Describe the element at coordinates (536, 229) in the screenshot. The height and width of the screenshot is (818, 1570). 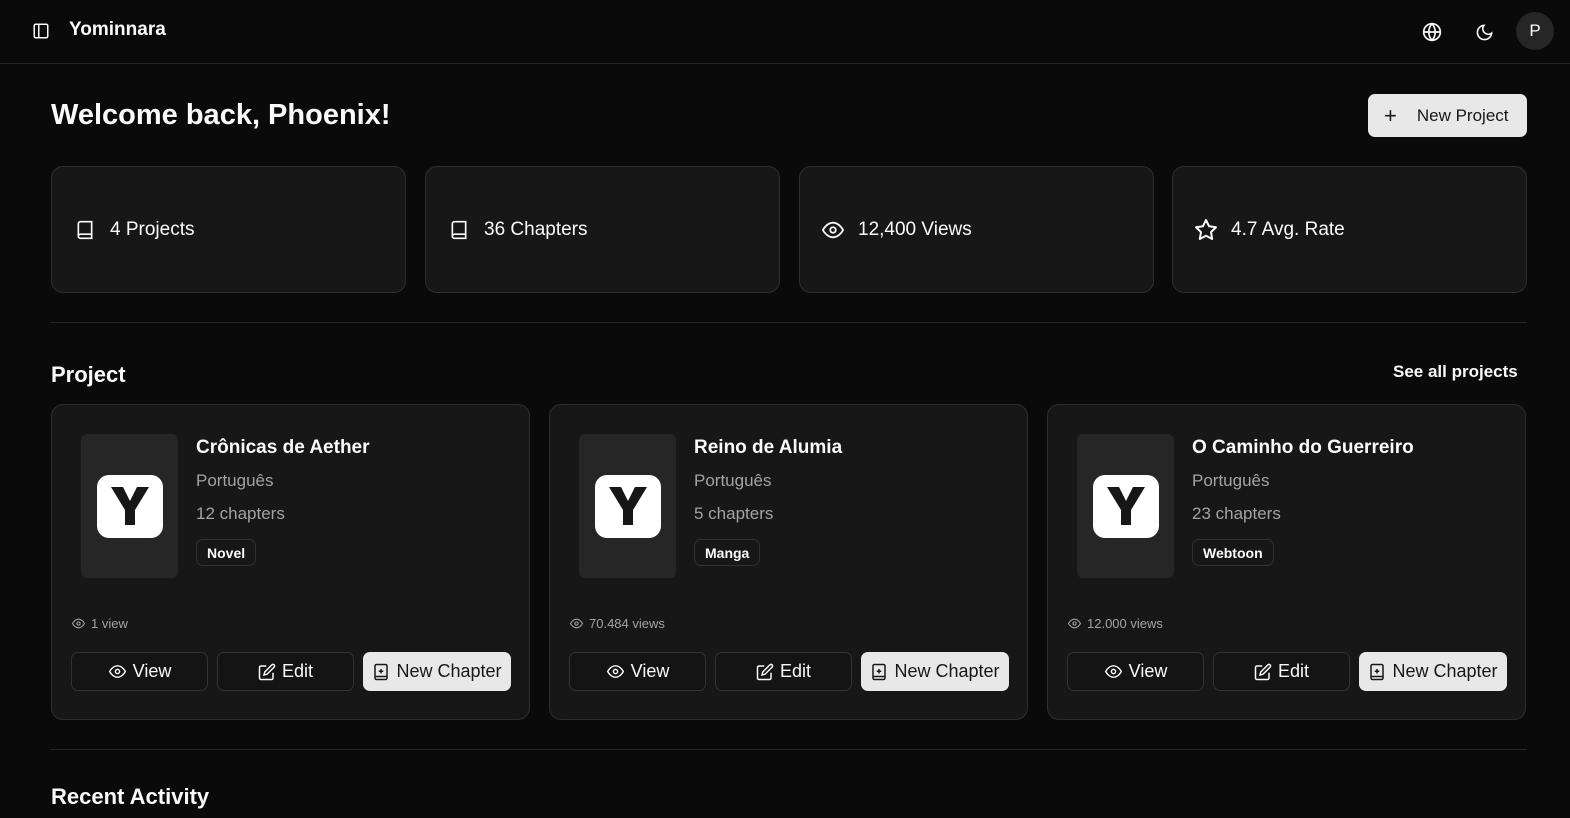
I see `stat-label: 36 Chapters` at that location.